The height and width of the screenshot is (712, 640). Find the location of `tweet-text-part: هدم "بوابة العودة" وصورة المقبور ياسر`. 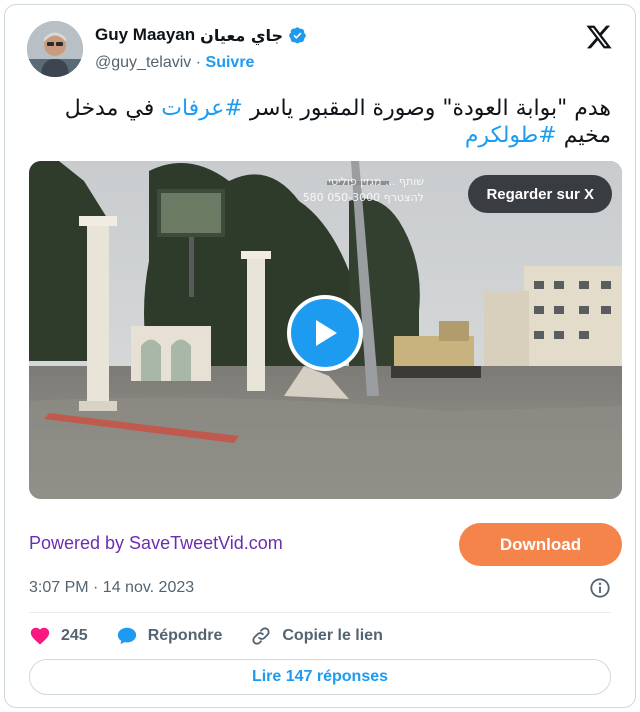

tweet-text-part: هدم "بوابة العودة" وصورة المقبور ياسر is located at coordinates (426, 108).